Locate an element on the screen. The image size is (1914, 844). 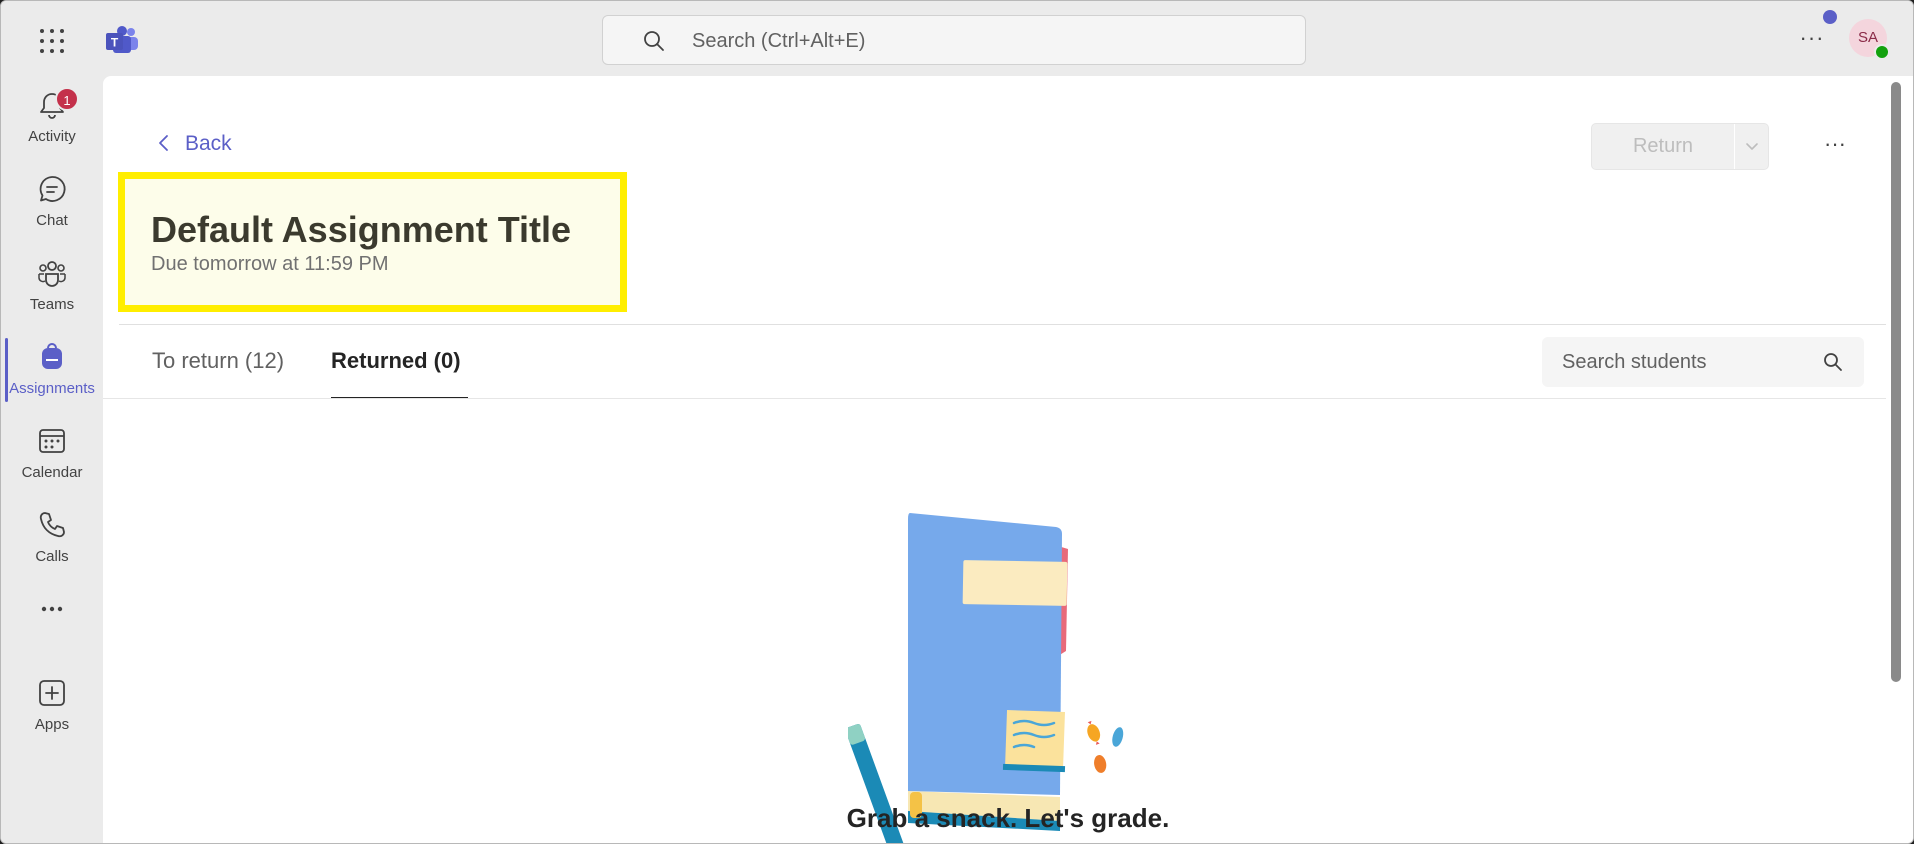
svg-text: T is located at coordinates (115, 43).